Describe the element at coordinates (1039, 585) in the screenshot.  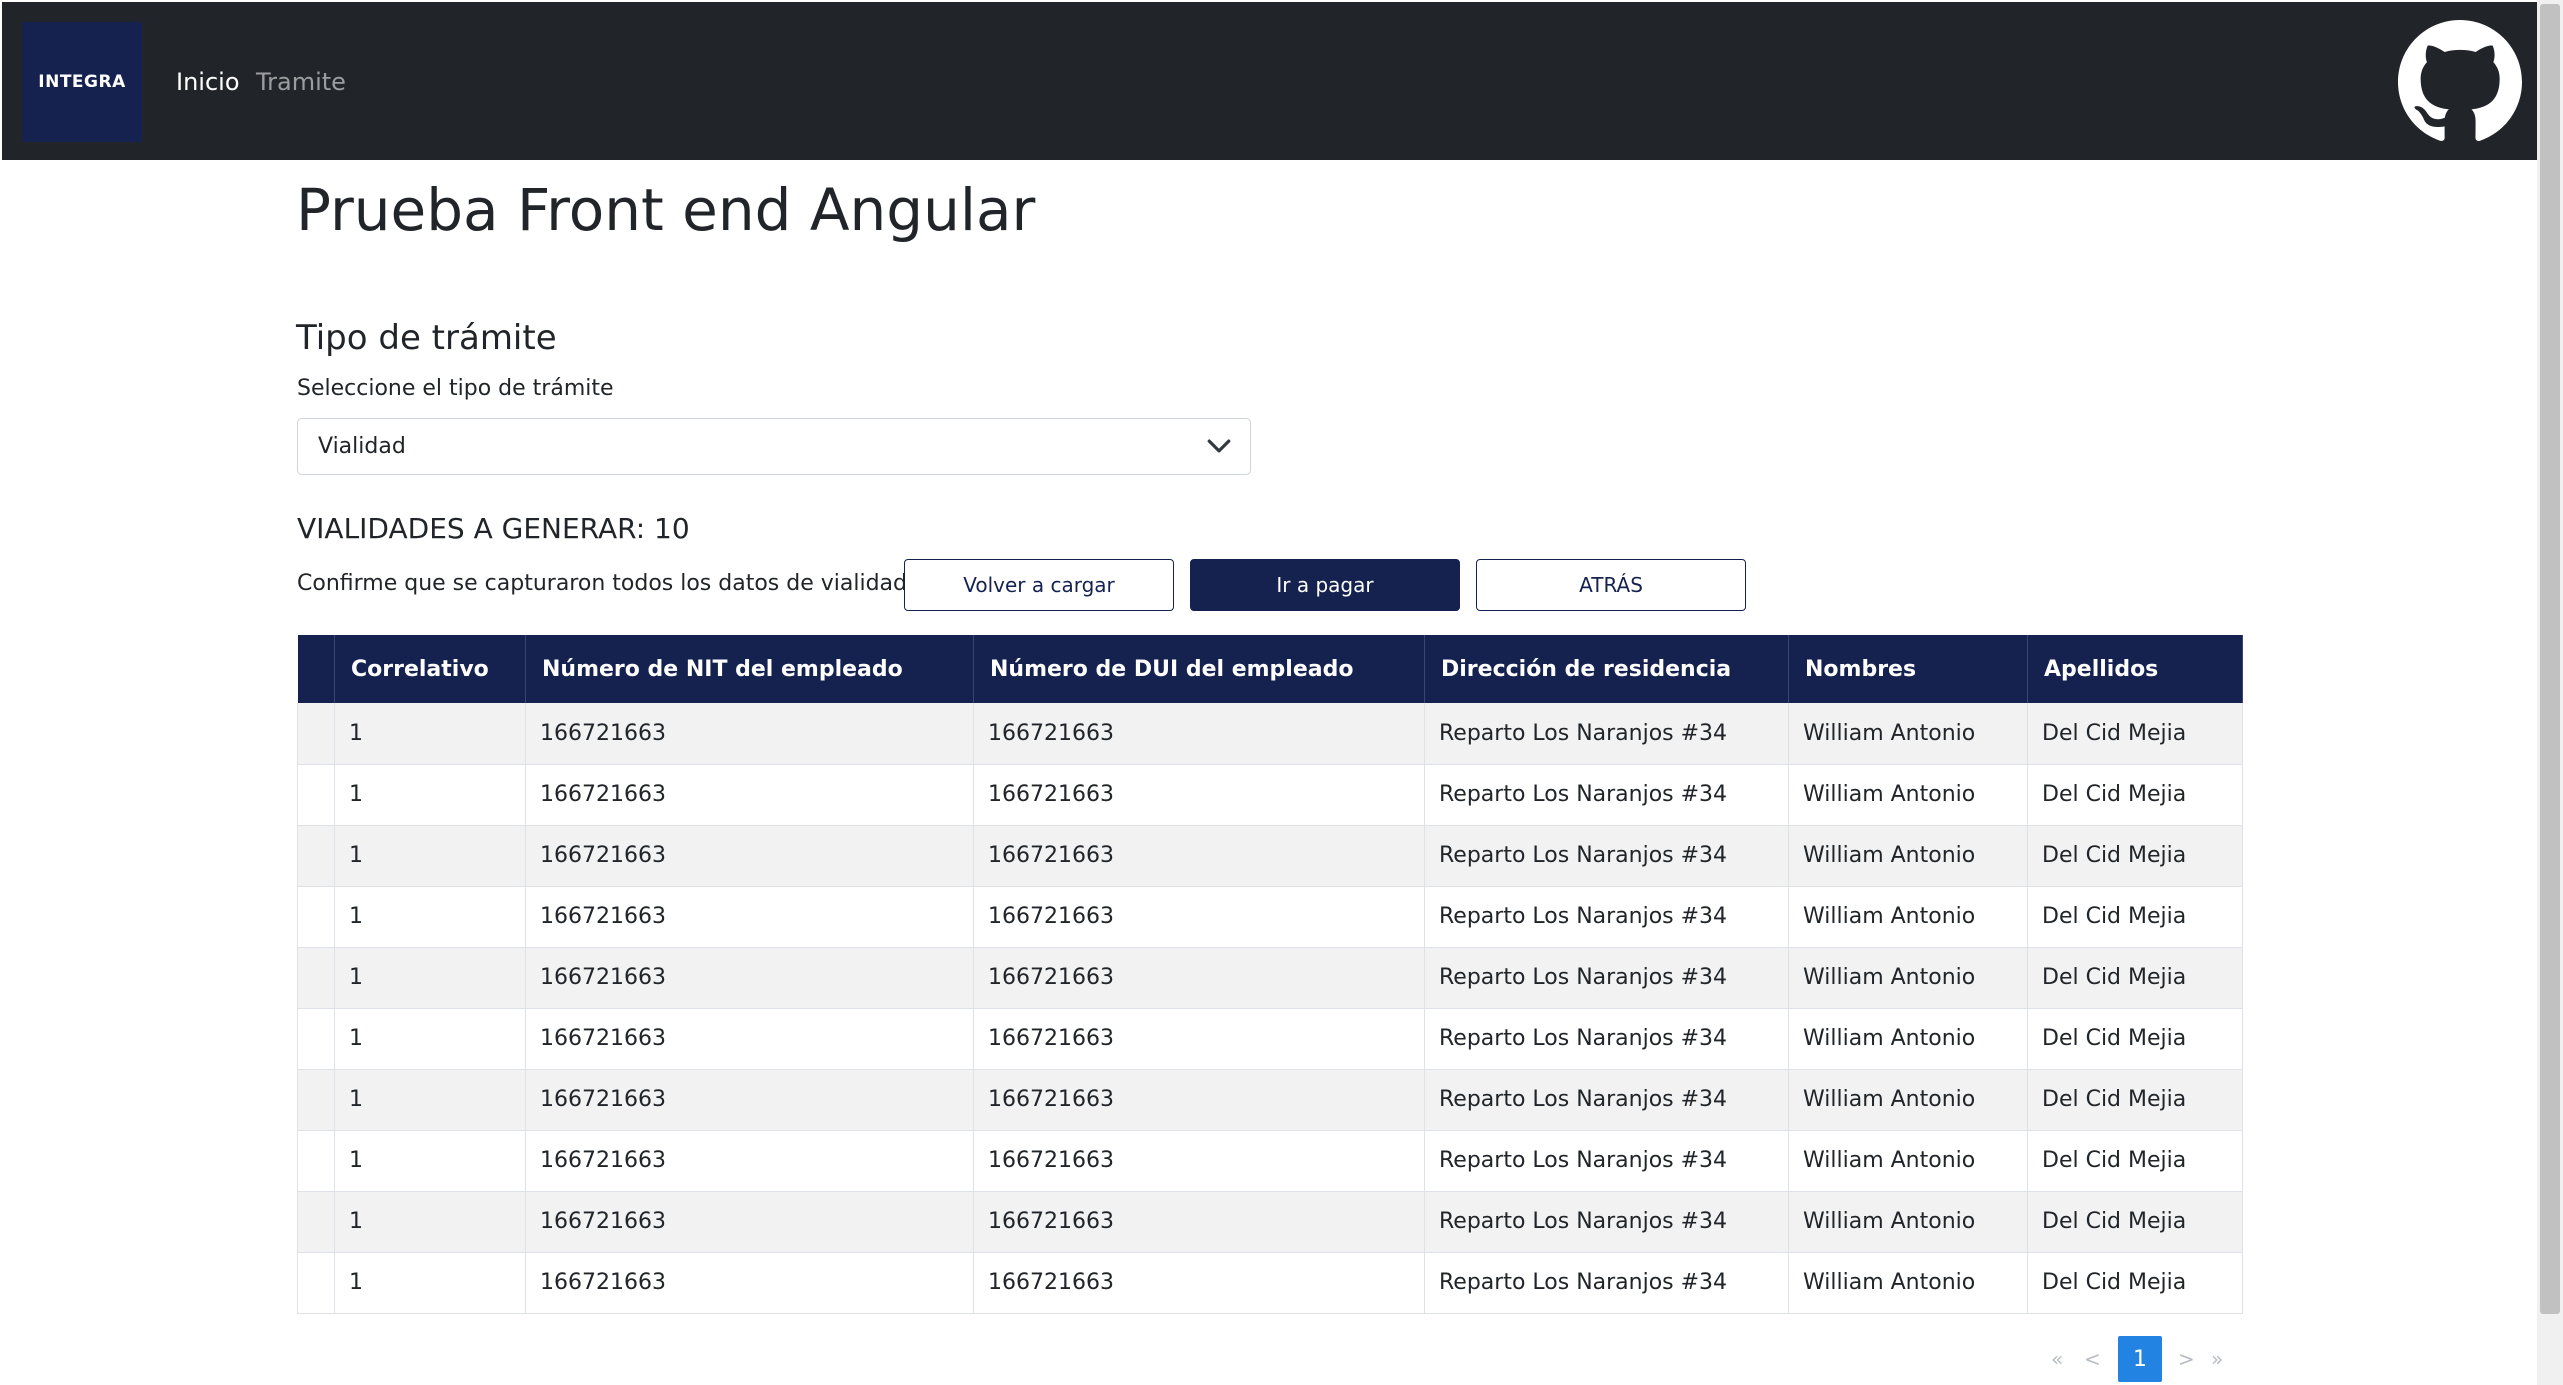
I see `reload-button: Volver a cargar` at that location.